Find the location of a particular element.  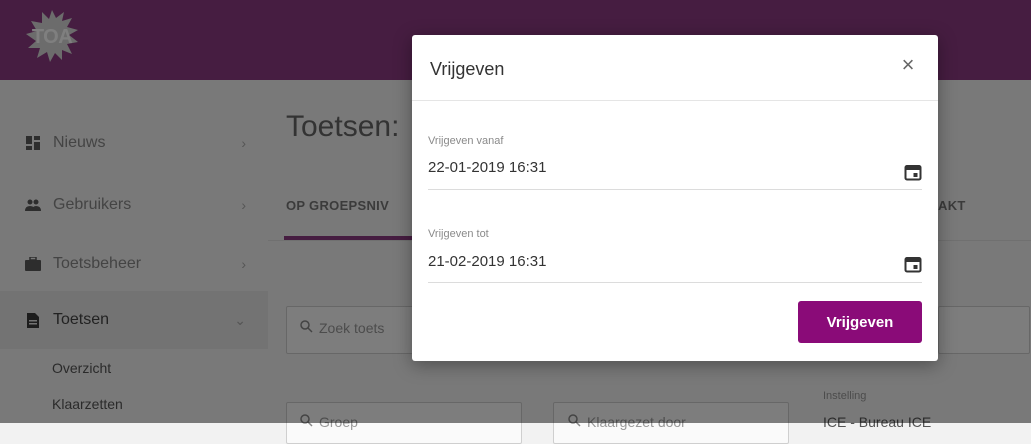

to-date-input: 21-02-2019 16:31 is located at coordinates (487, 261).